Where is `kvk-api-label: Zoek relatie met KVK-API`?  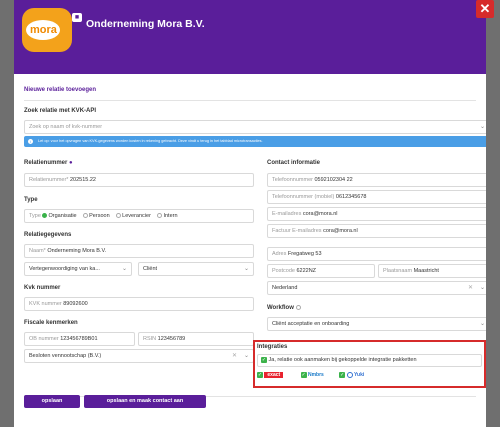
kvk-api-label: Zoek relatie met KVK-API is located at coordinates (60, 111).